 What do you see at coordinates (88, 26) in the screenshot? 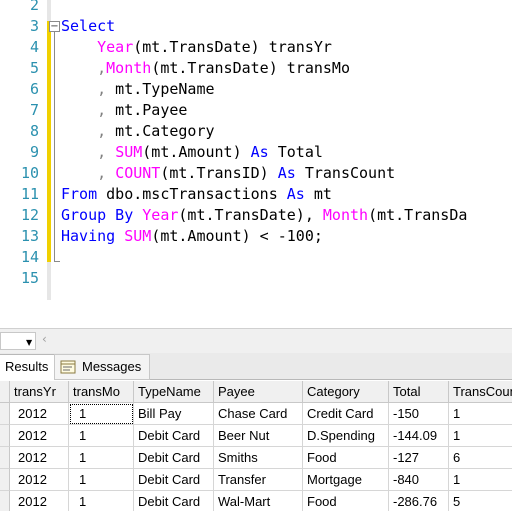
I see `sql-keyword: Select` at bounding box center [88, 26].